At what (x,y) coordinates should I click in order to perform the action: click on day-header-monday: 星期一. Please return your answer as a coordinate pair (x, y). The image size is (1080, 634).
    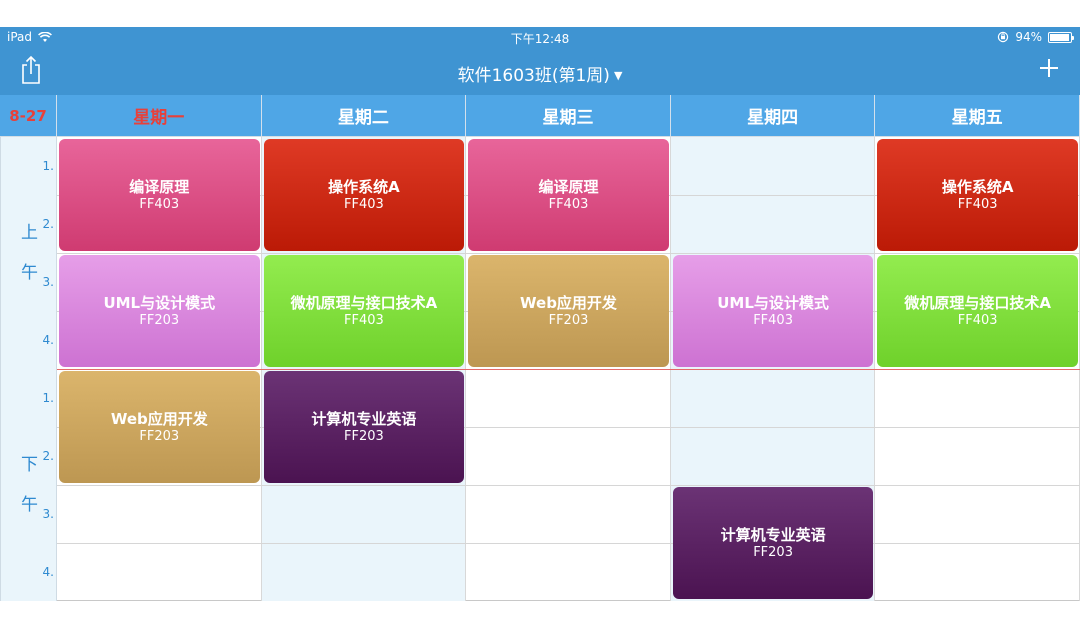
    Looking at the image, I should click on (159, 115).